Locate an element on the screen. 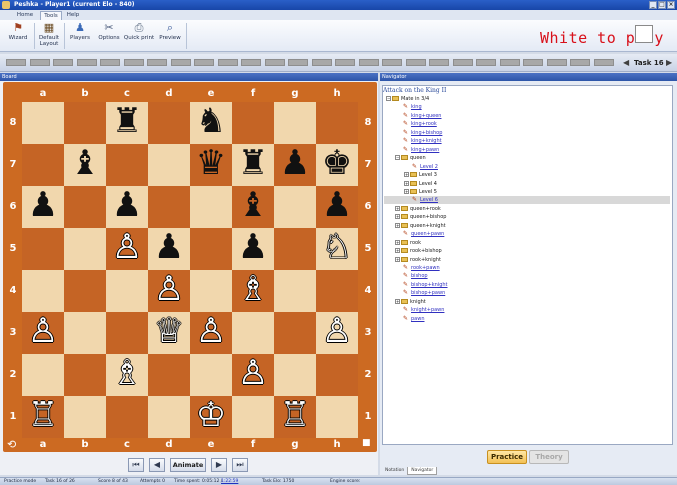 This screenshot has height=485, width=677. tree-item: ✎ queen+pawn is located at coordinates (419, 234).